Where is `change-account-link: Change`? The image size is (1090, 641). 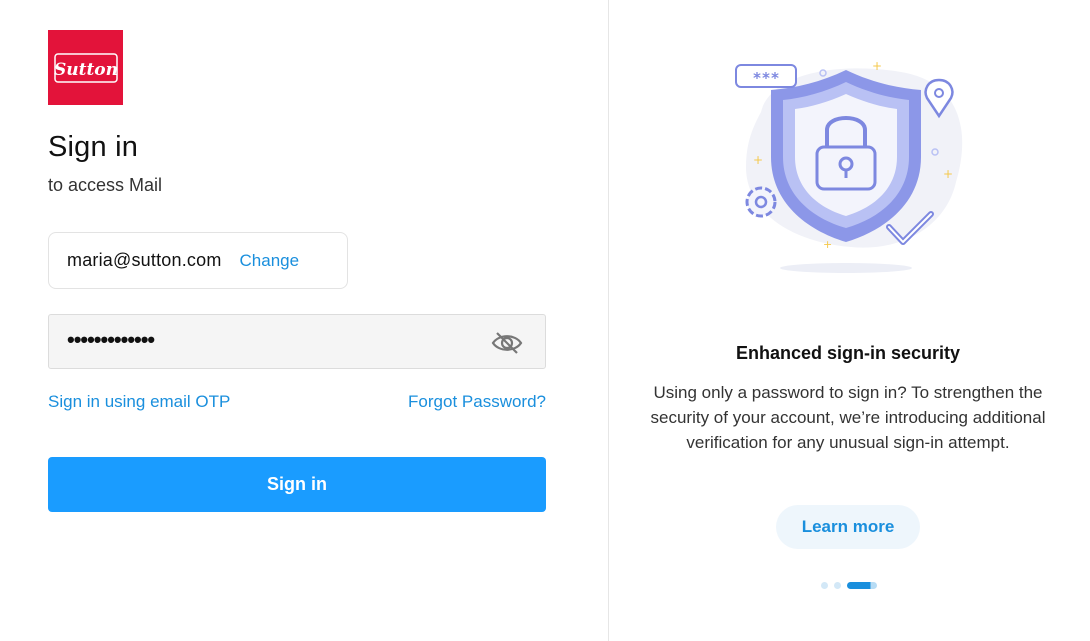 change-account-link: Change is located at coordinates (270, 261).